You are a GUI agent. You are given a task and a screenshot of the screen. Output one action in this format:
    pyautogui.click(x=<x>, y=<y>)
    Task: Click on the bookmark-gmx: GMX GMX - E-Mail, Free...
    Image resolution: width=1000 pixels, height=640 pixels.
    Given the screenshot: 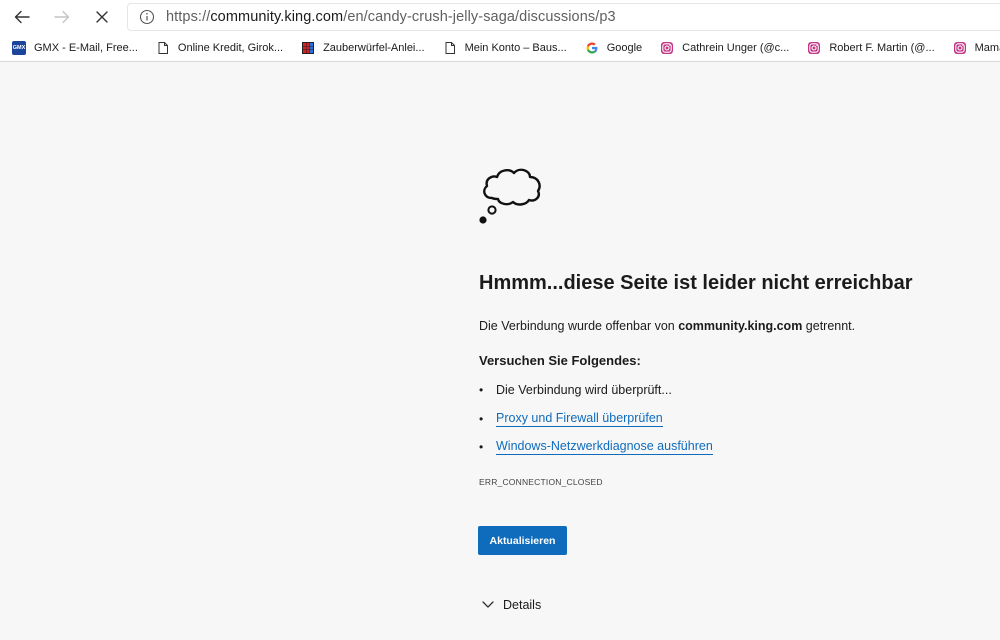 What is the action you would take?
    pyautogui.click(x=75, y=48)
    